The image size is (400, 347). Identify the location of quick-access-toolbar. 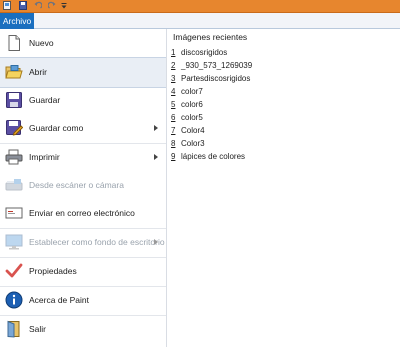
(200, 6).